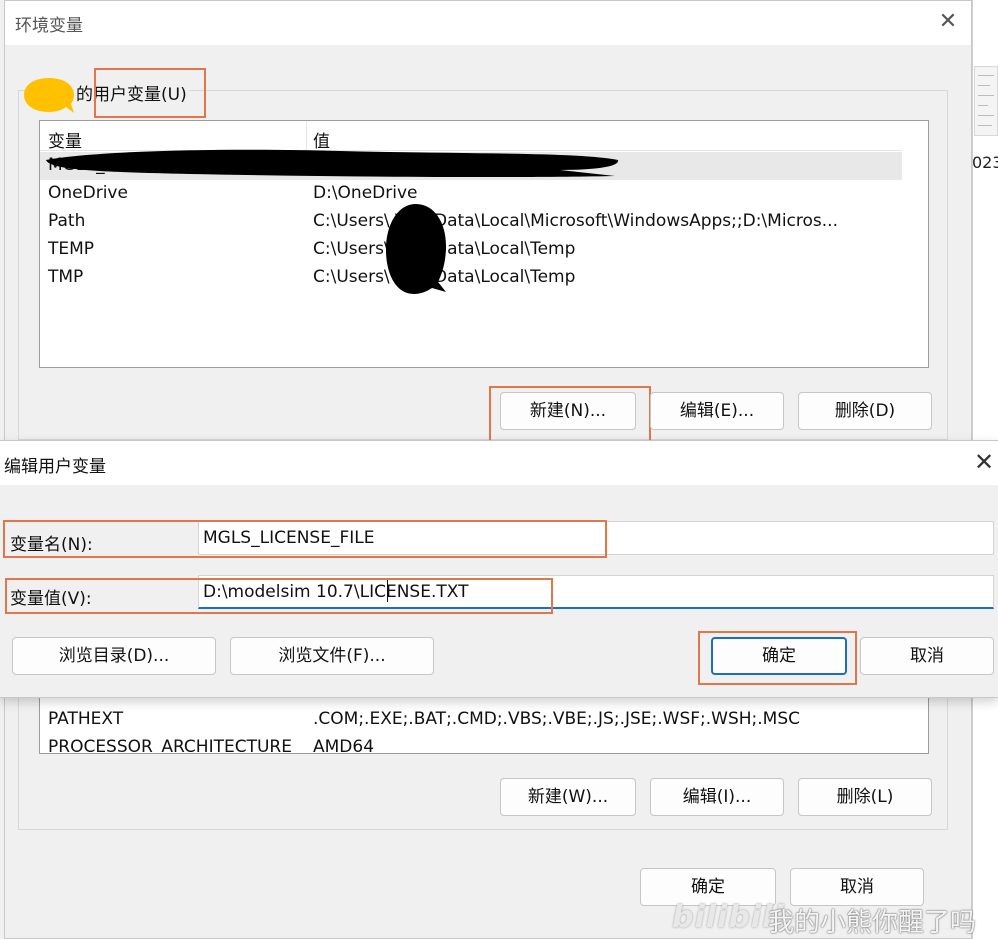 This screenshot has width=998, height=939. Describe the element at coordinates (570, 414) in the screenshot. I see `highlight-new-button` at that location.